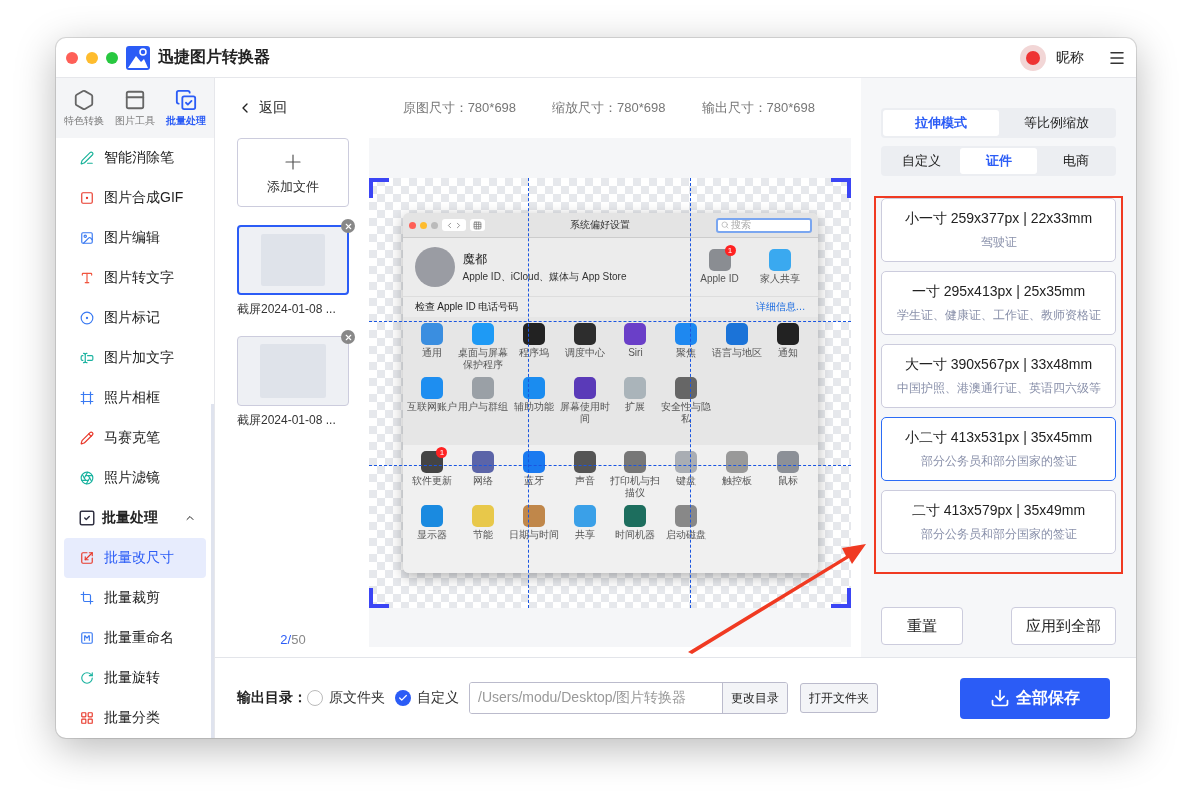  I want to click on category-tab: 电商, so click(1075, 161).